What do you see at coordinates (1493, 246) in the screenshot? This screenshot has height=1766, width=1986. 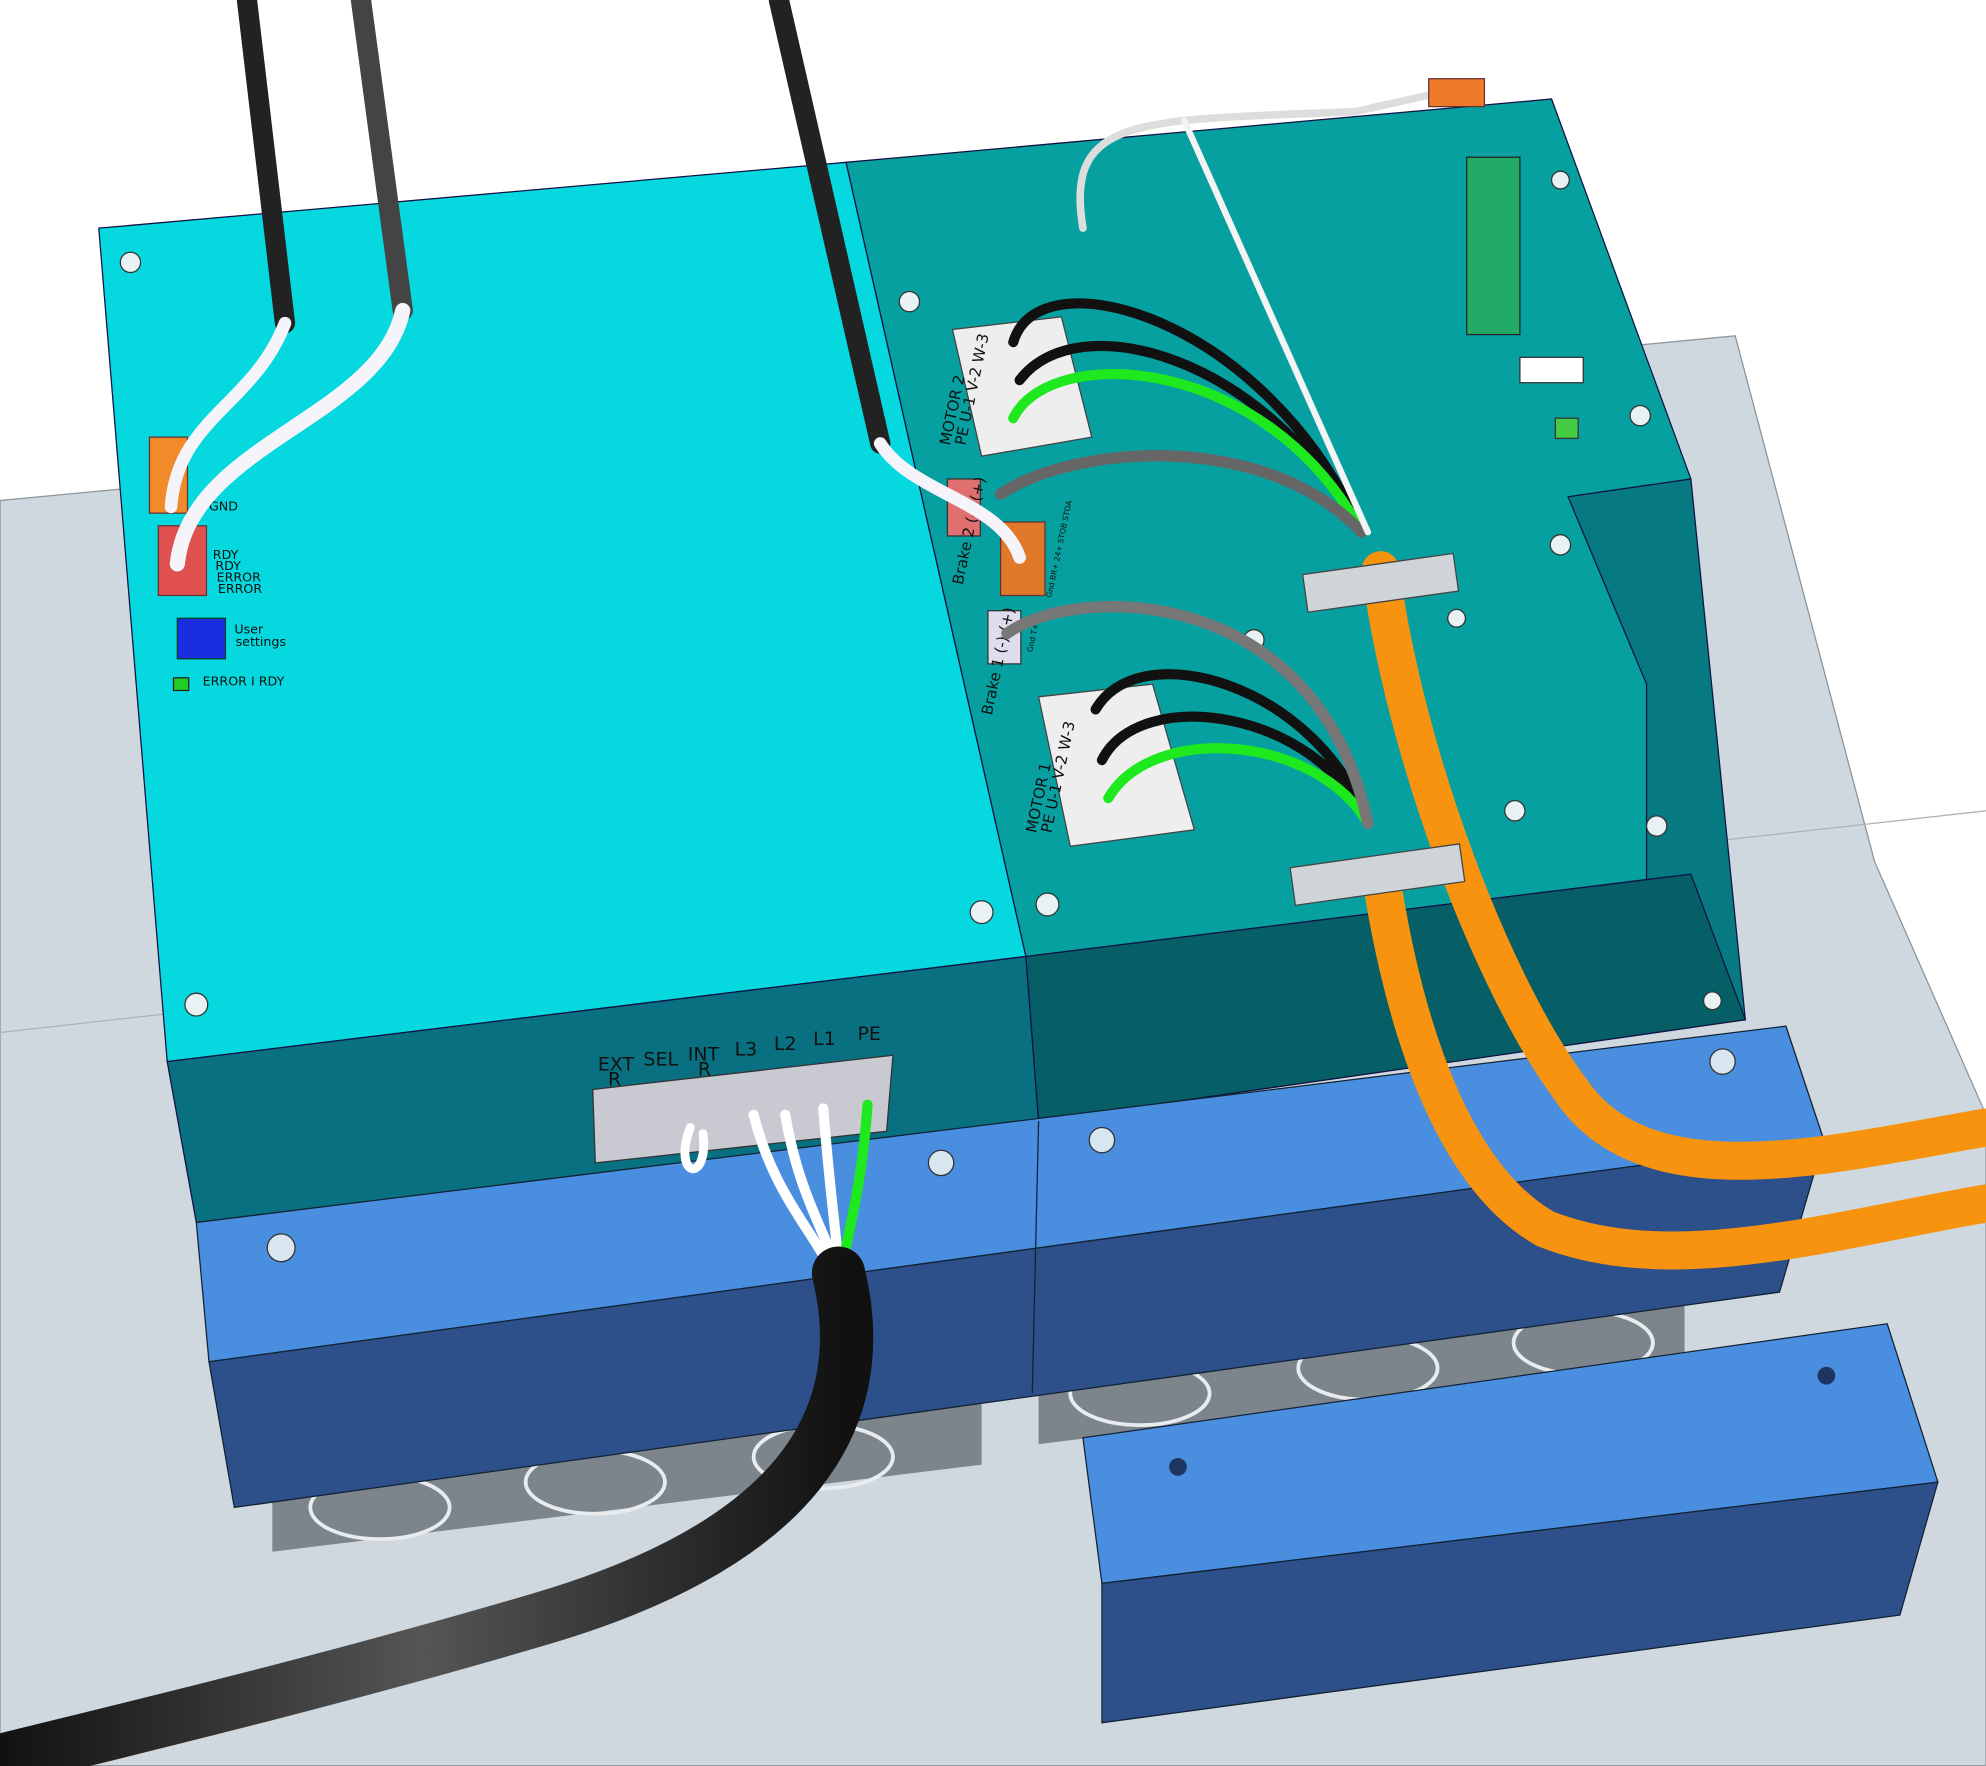 I see `control-connector-strip` at bounding box center [1493, 246].